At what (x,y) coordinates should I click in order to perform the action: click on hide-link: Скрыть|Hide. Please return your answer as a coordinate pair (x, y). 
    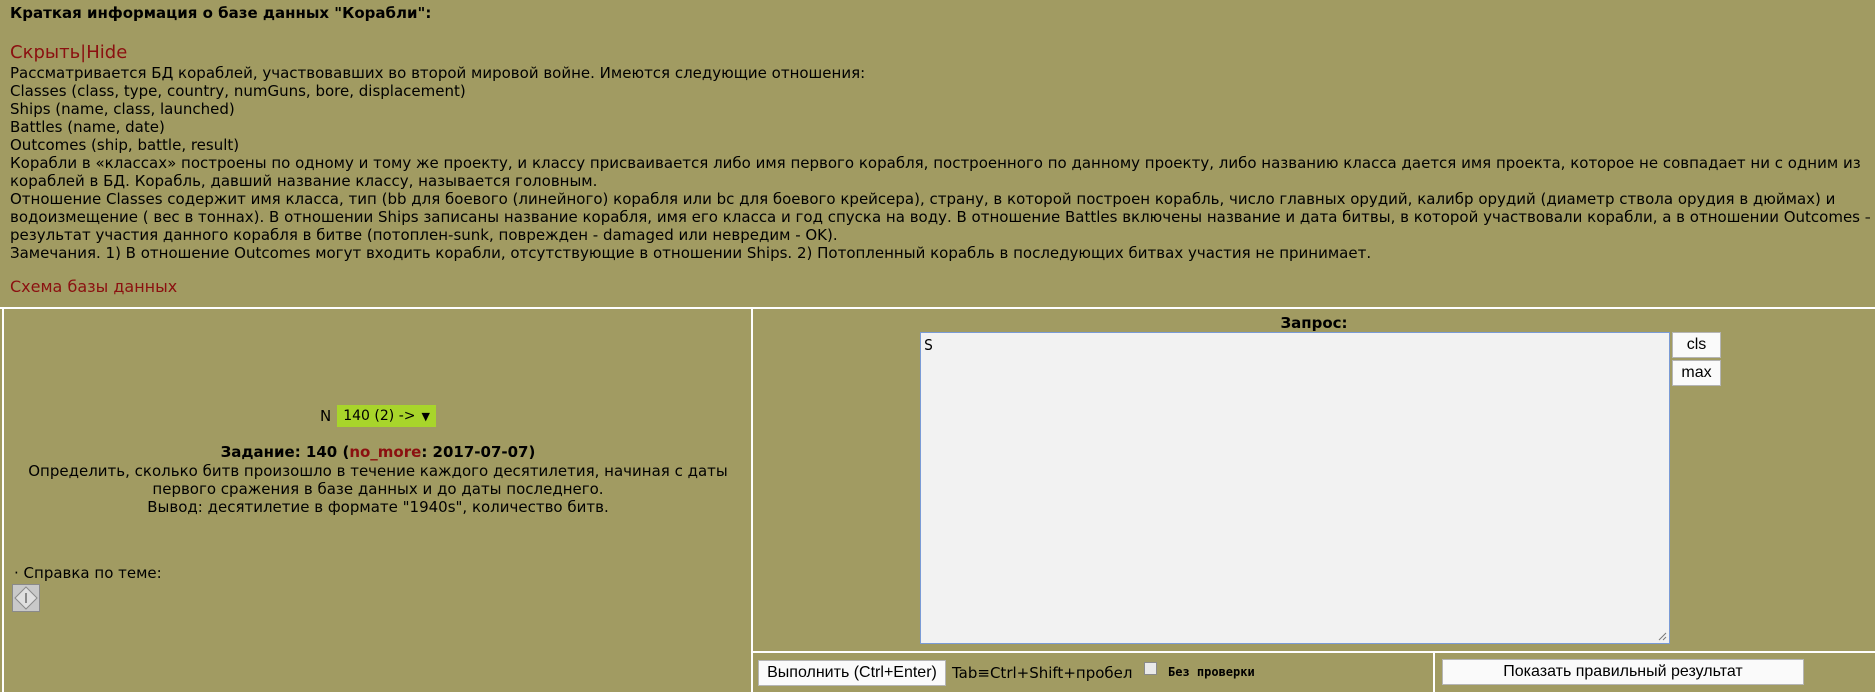
    Looking at the image, I should click on (940, 53).